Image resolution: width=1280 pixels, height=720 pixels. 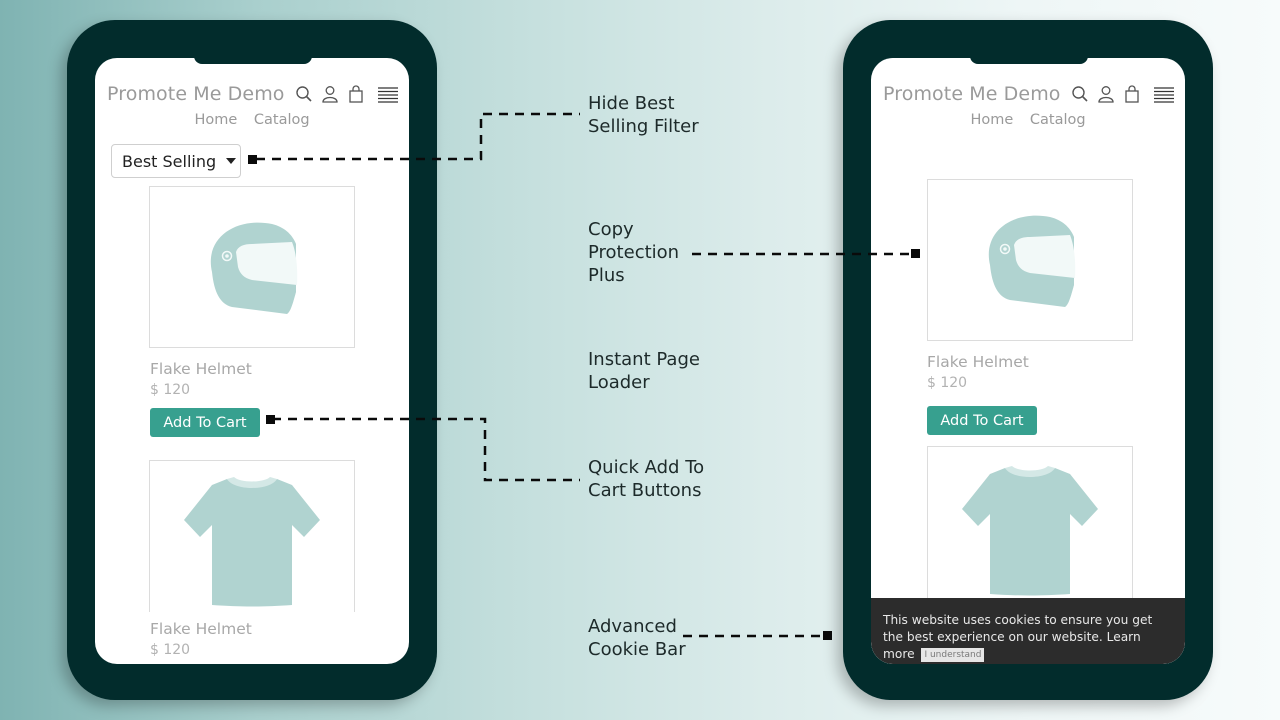 I want to click on chevron-down-icon, so click(x=231, y=161).